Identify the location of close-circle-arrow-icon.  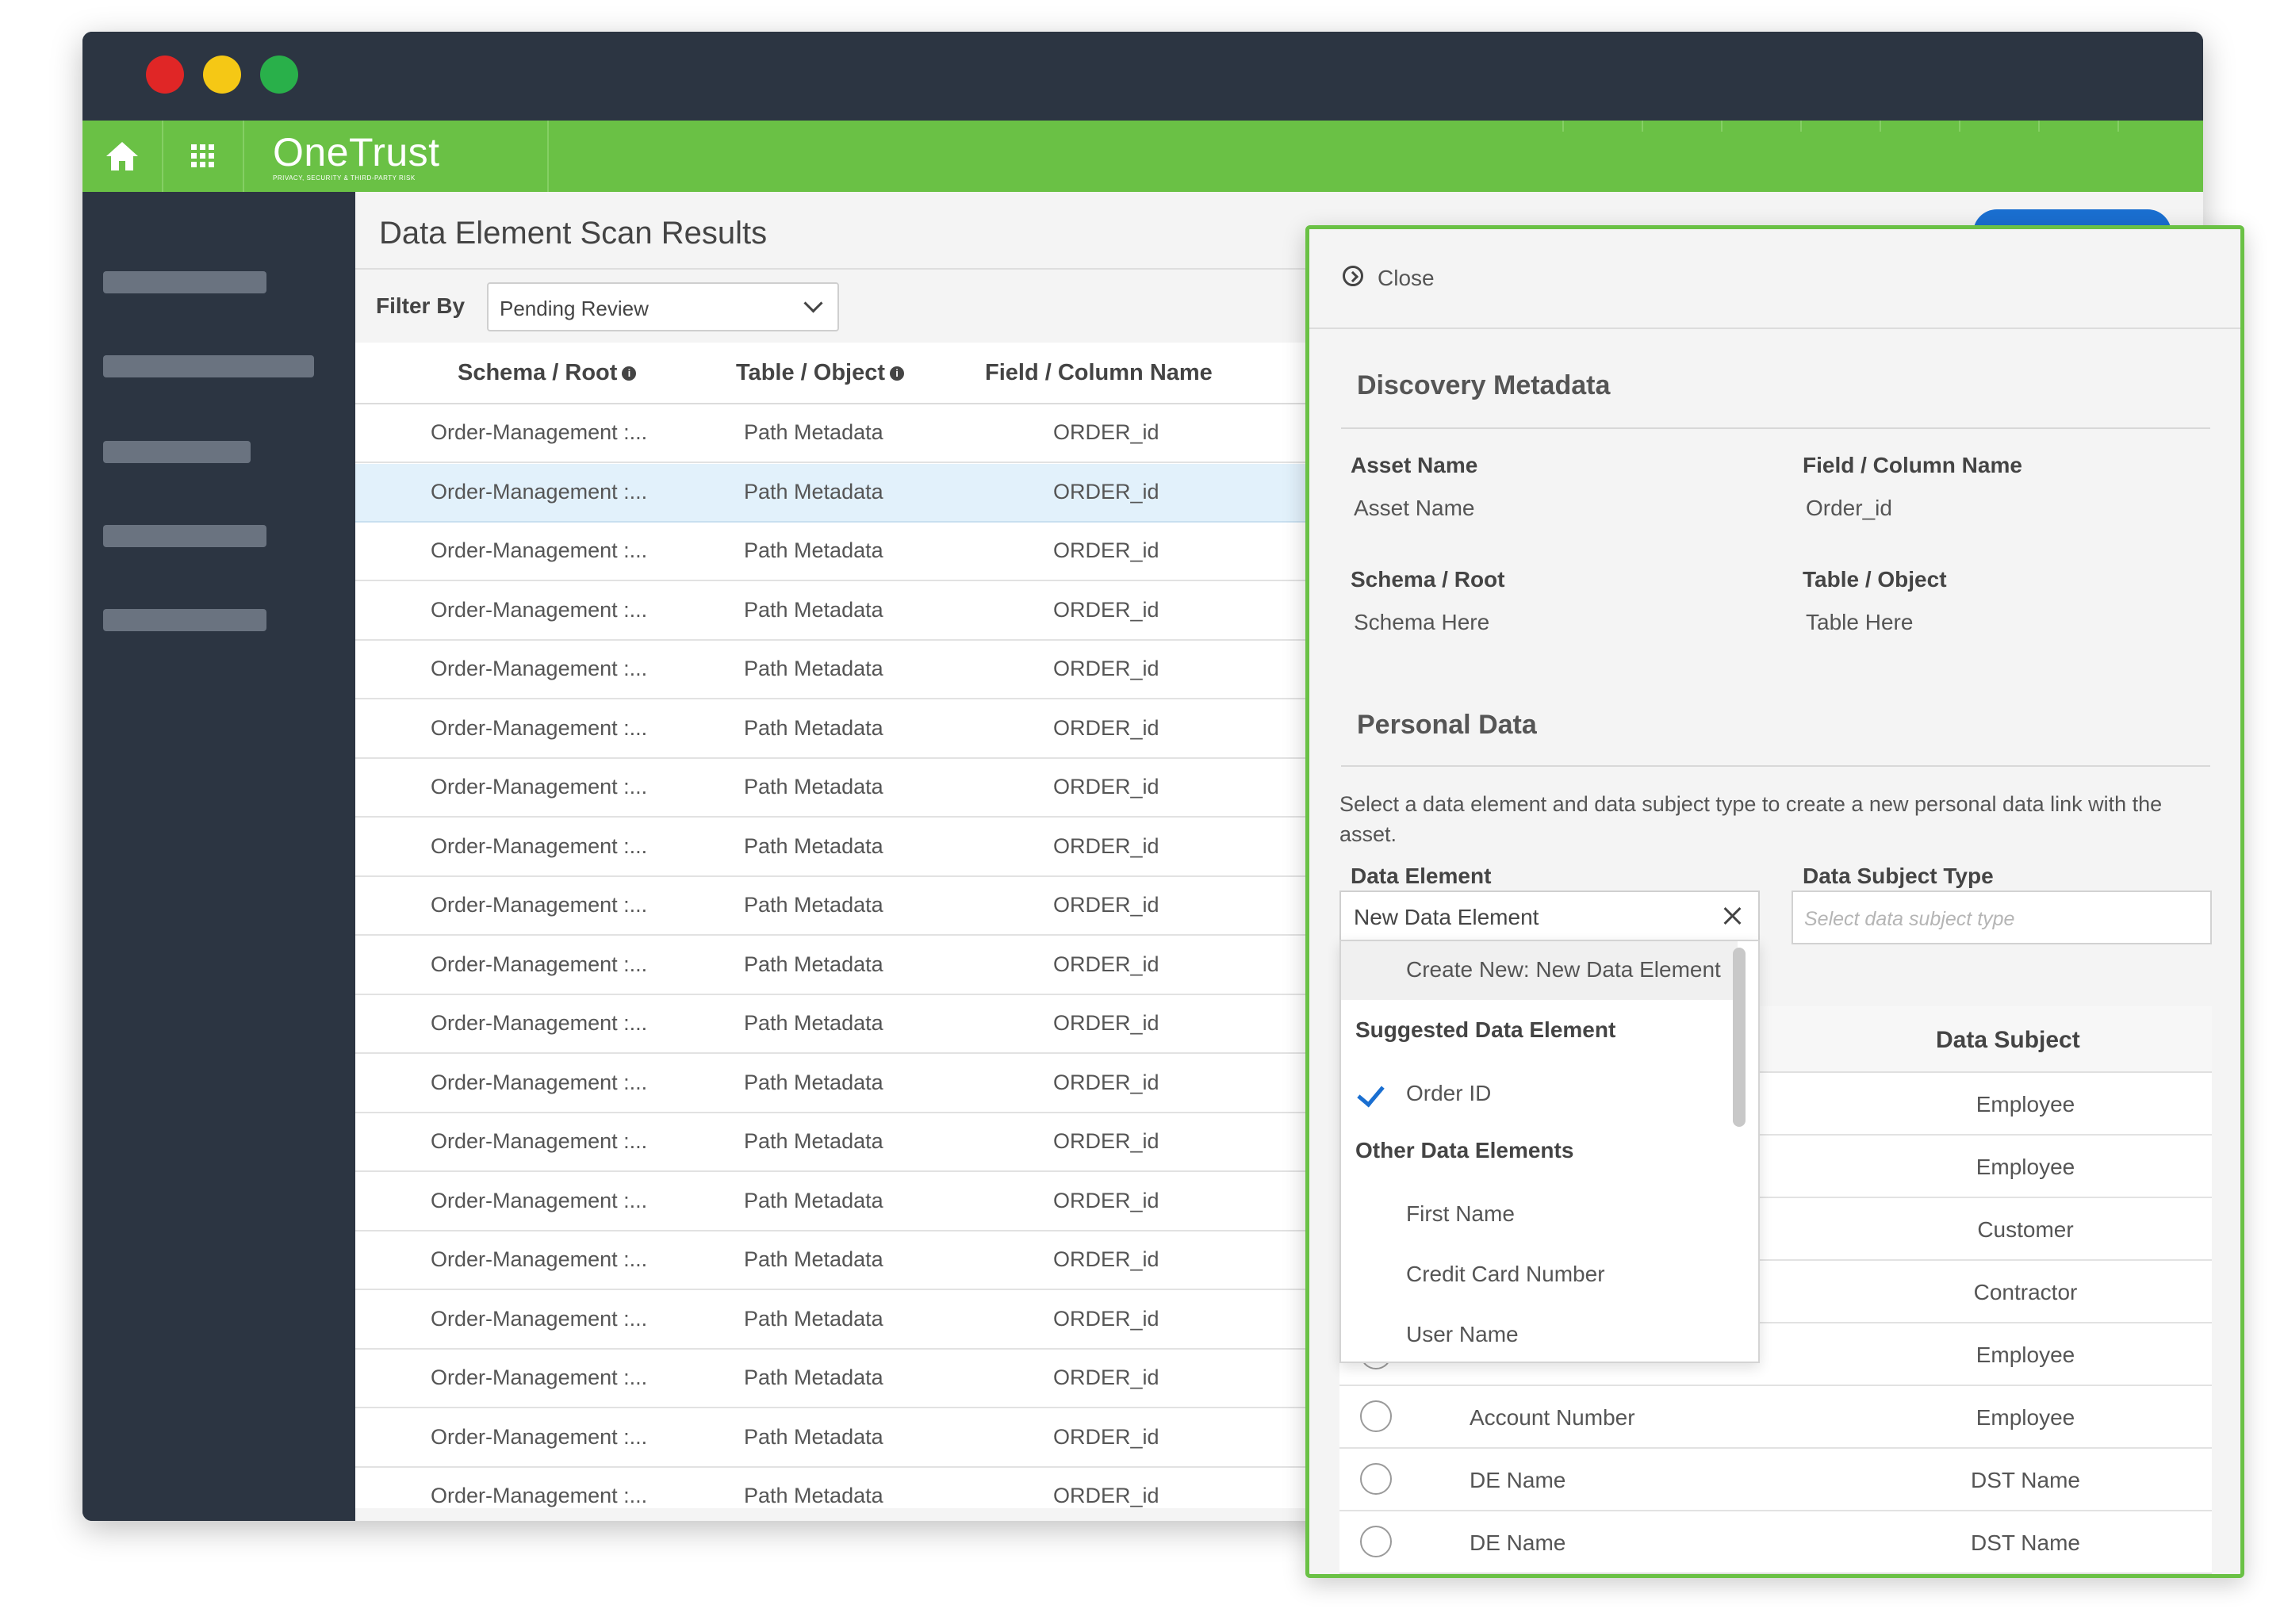
(1353, 276).